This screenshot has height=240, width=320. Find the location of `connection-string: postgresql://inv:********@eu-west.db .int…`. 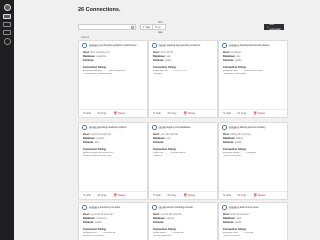

connection-string: postgresql://inv:********@eu-west.db .int… is located at coordinates (113, 235).